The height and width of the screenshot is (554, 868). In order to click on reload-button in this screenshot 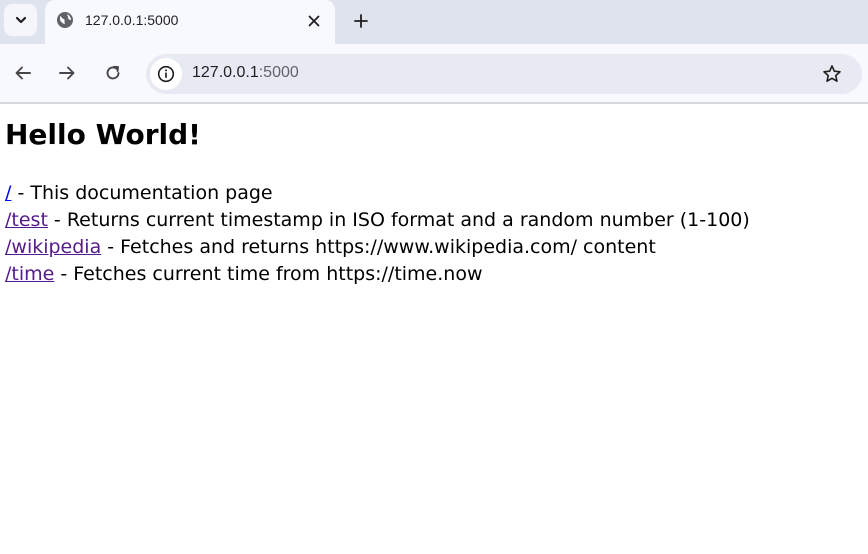, I will do `click(113, 73)`.